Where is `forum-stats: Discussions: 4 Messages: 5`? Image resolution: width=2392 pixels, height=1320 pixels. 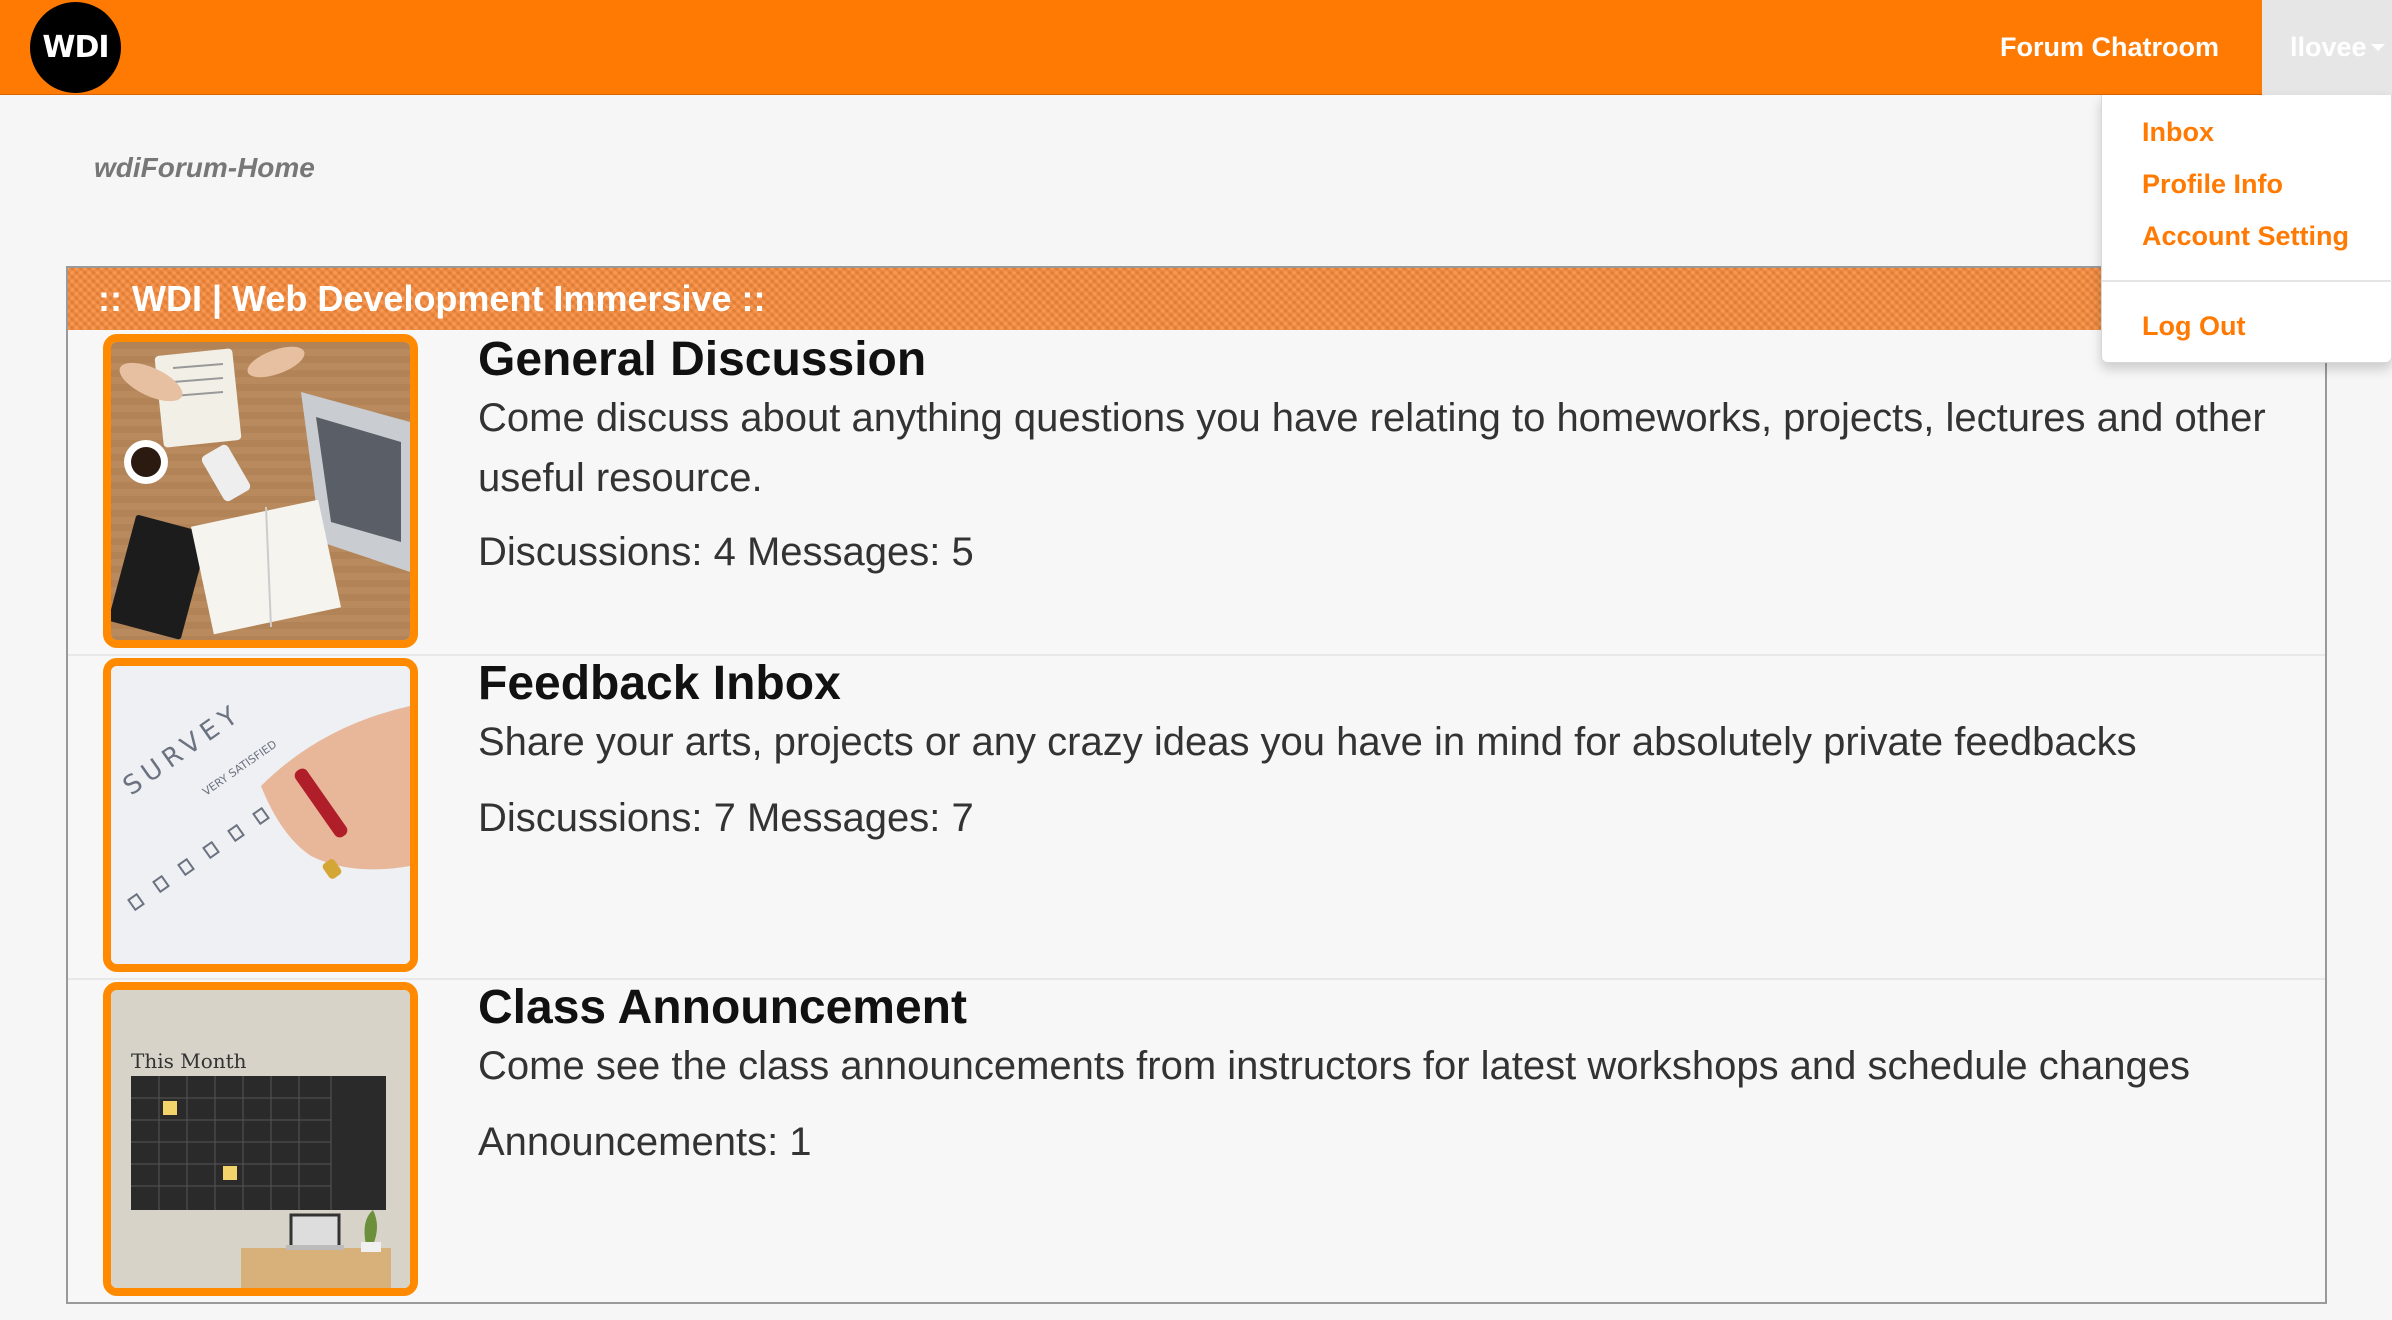 forum-stats: Discussions: 4 Messages: 5 is located at coordinates (726, 552).